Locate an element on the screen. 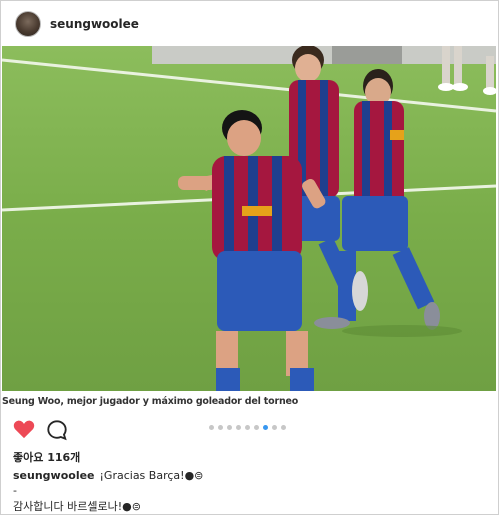  caption-text-3: 감사합니다 바르셀로나! is located at coordinates (68, 506).